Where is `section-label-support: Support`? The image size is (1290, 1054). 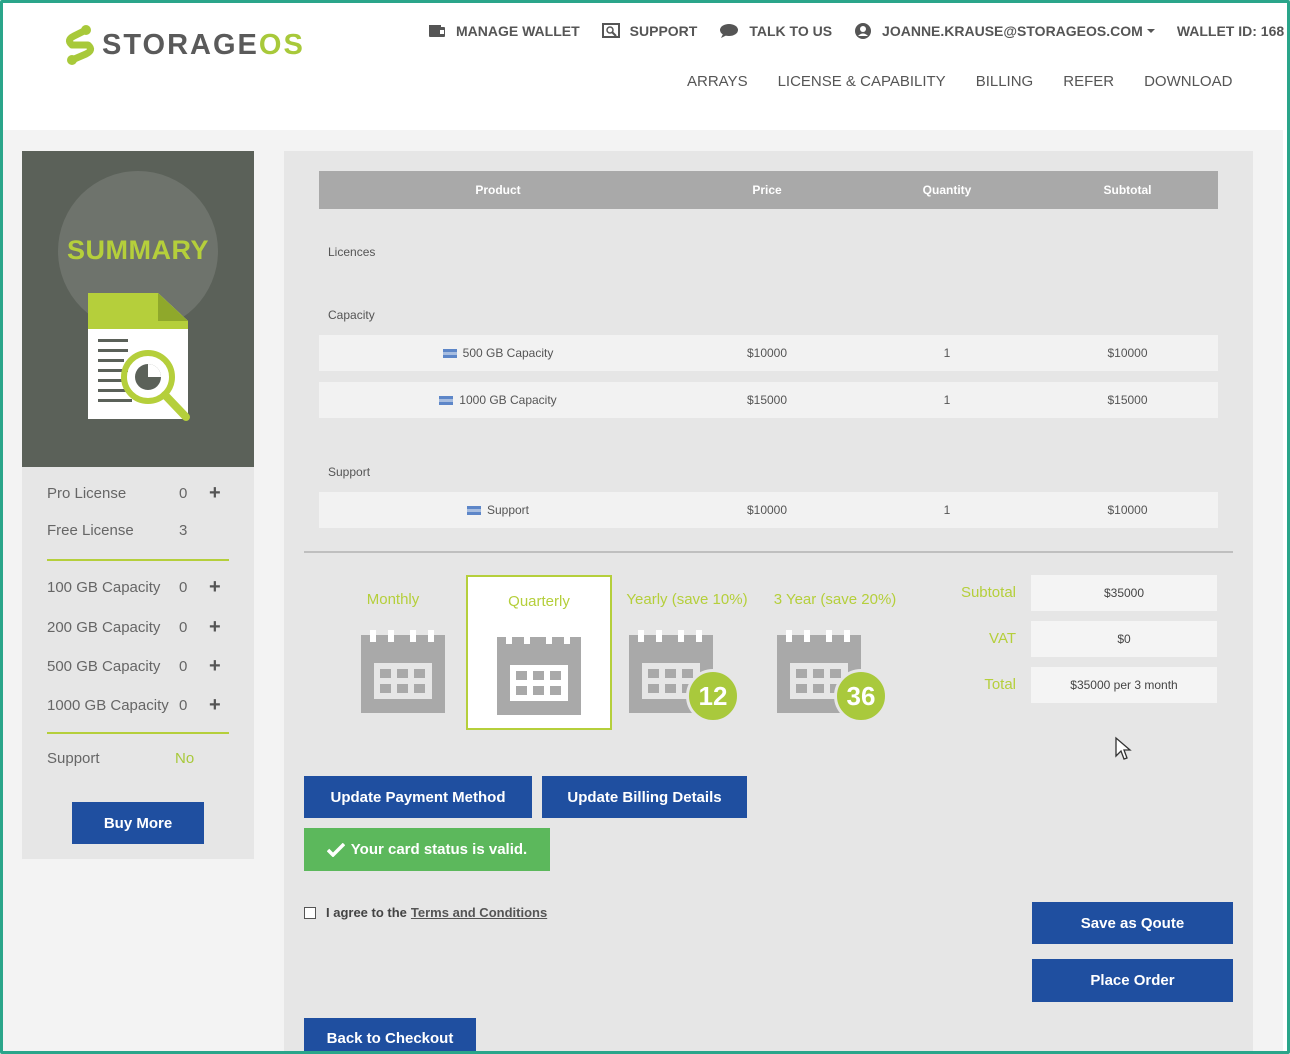 section-label-support: Support is located at coordinates (349, 472).